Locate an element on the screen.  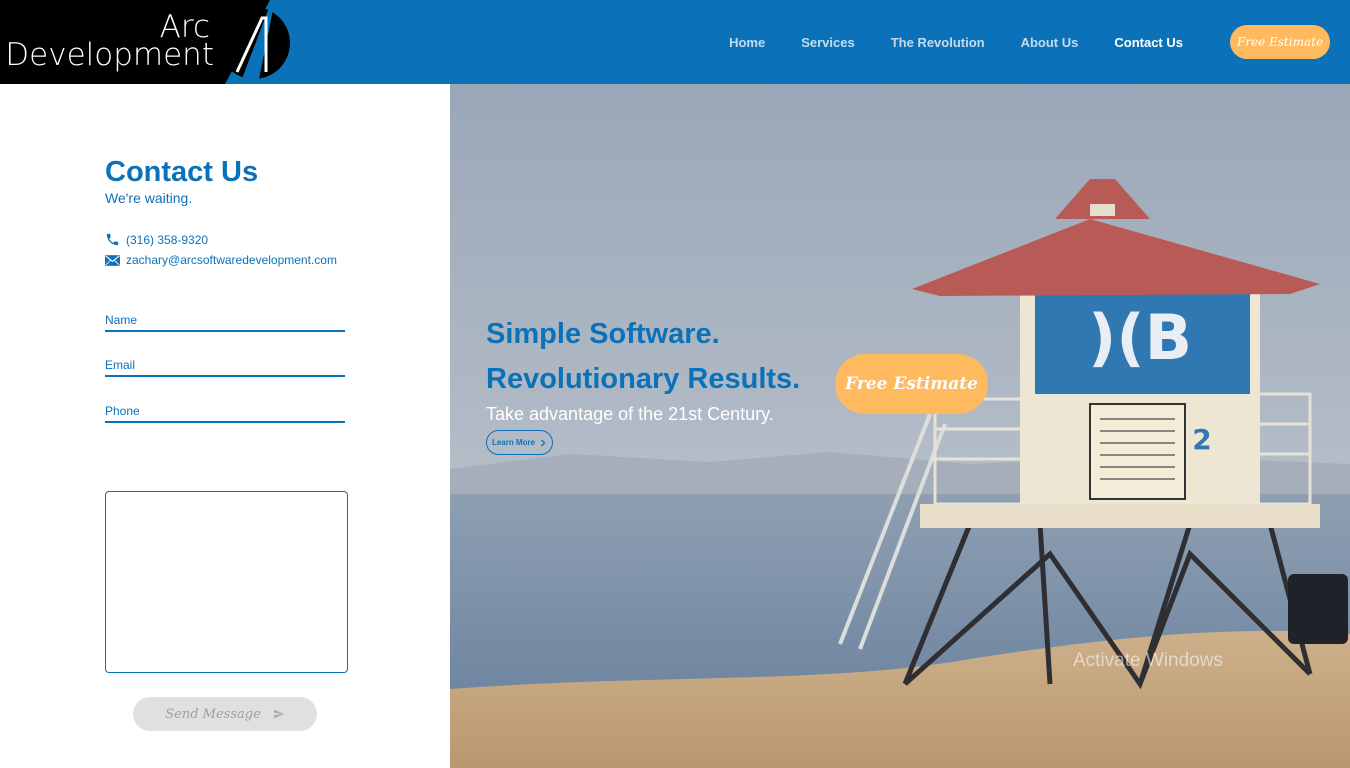
hero-free-estimate-button: Free Estimate is located at coordinates (911, 384).